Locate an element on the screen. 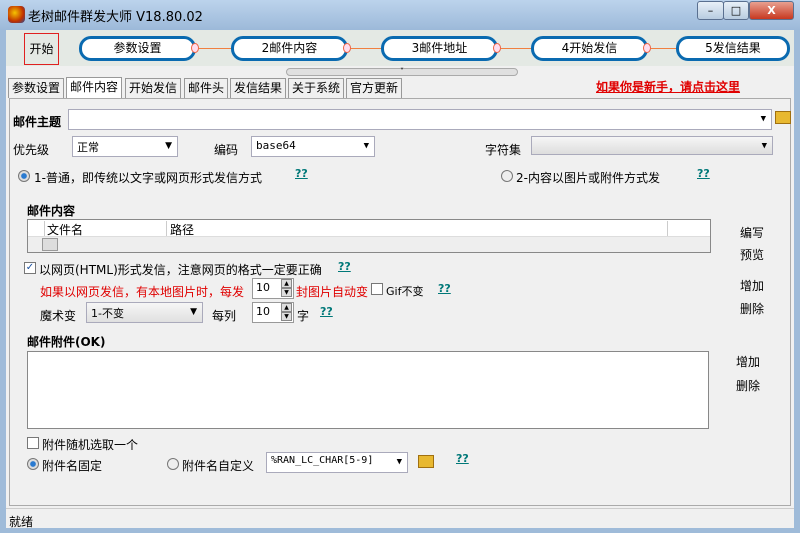 The height and width of the screenshot is (533, 800). encoding-label: 编码 is located at coordinates (226, 150).